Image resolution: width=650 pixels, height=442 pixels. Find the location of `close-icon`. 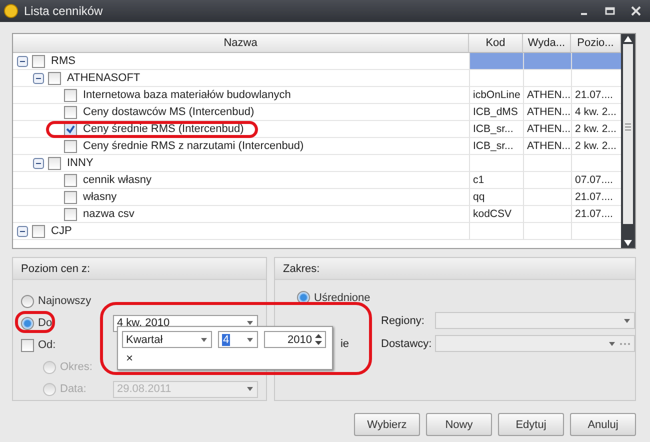

close-icon is located at coordinates (636, 11).